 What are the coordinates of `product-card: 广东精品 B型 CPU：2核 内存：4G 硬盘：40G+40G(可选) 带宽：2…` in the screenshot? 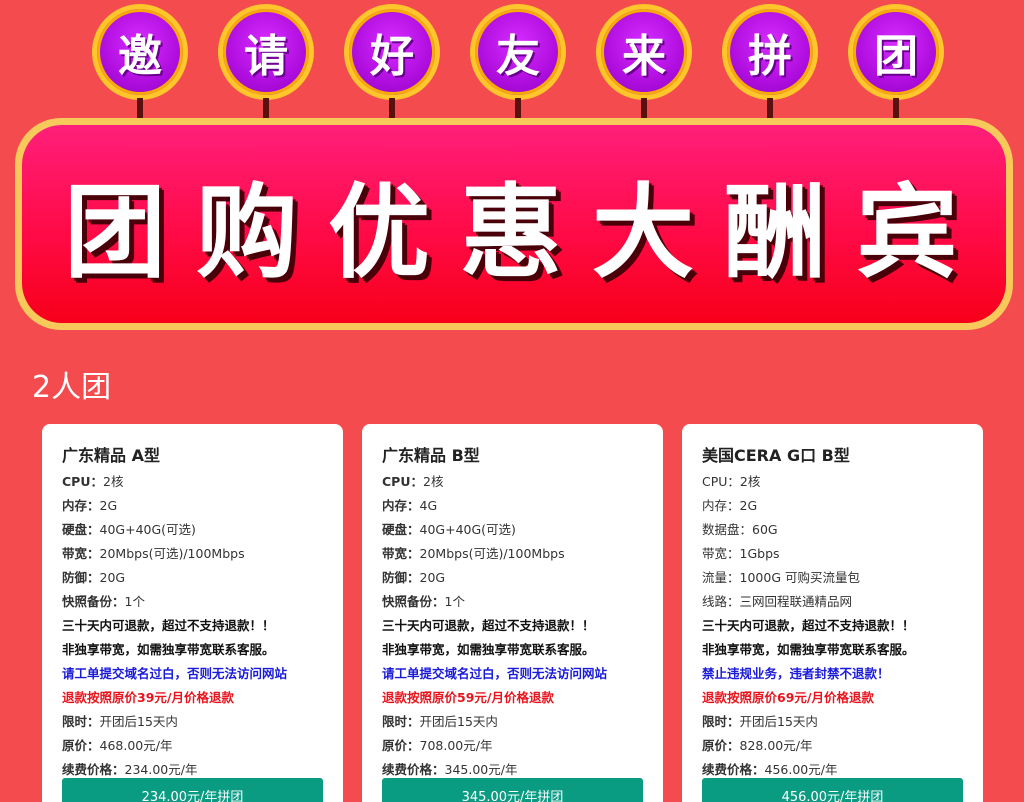 It's located at (512, 613).